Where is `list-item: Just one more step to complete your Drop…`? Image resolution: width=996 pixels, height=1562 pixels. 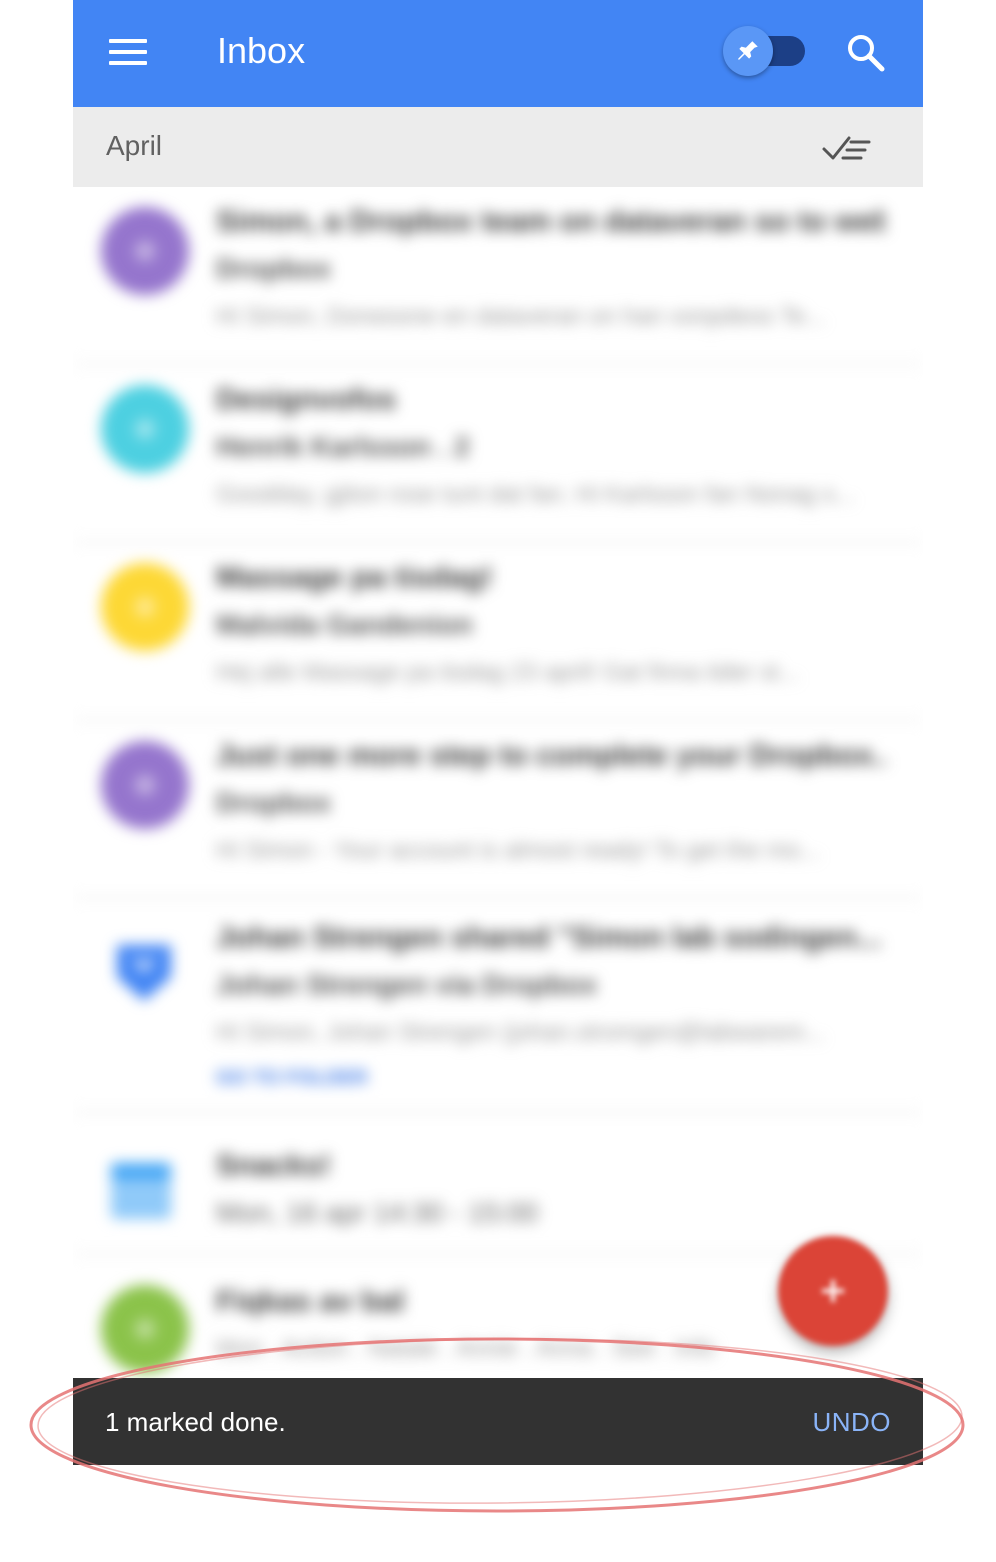 list-item: Just one more step to complete your Drop… is located at coordinates (498, 810).